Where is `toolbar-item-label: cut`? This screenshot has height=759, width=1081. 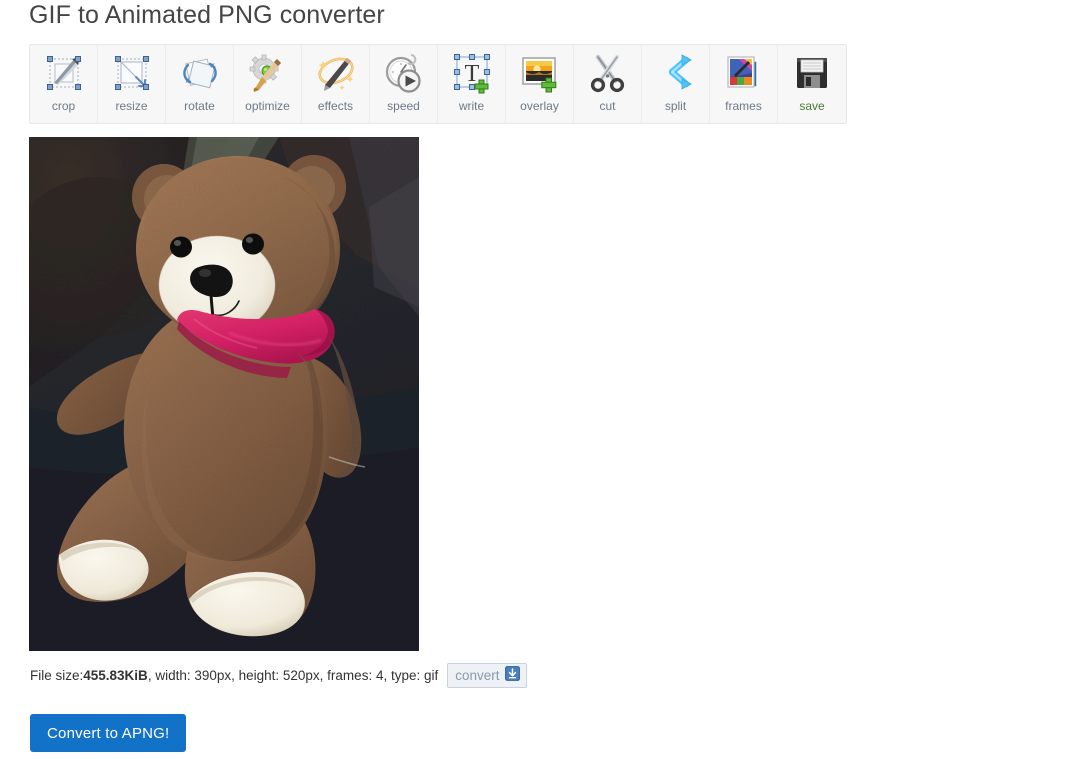
toolbar-item-label: cut is located at coordinates (607, 106).